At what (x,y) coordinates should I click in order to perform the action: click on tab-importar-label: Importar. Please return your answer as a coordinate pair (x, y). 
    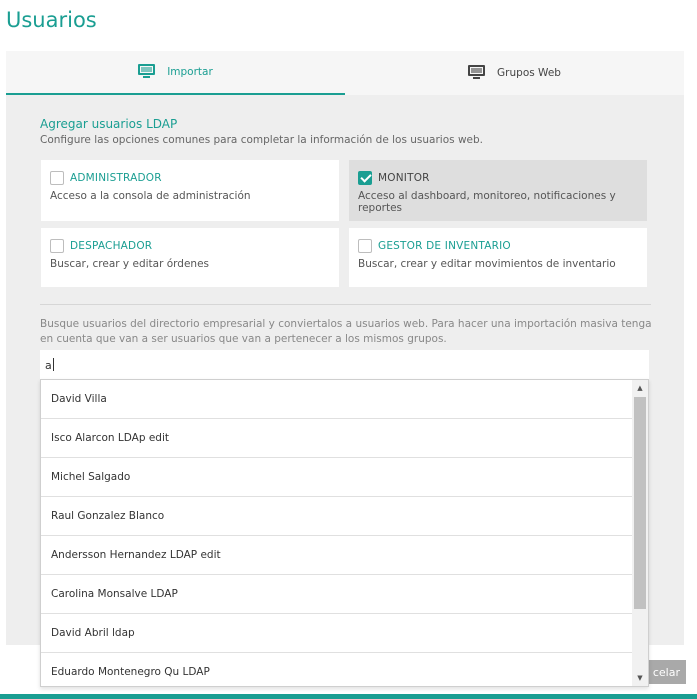
    Looking at the image, I should click on (190, 72).